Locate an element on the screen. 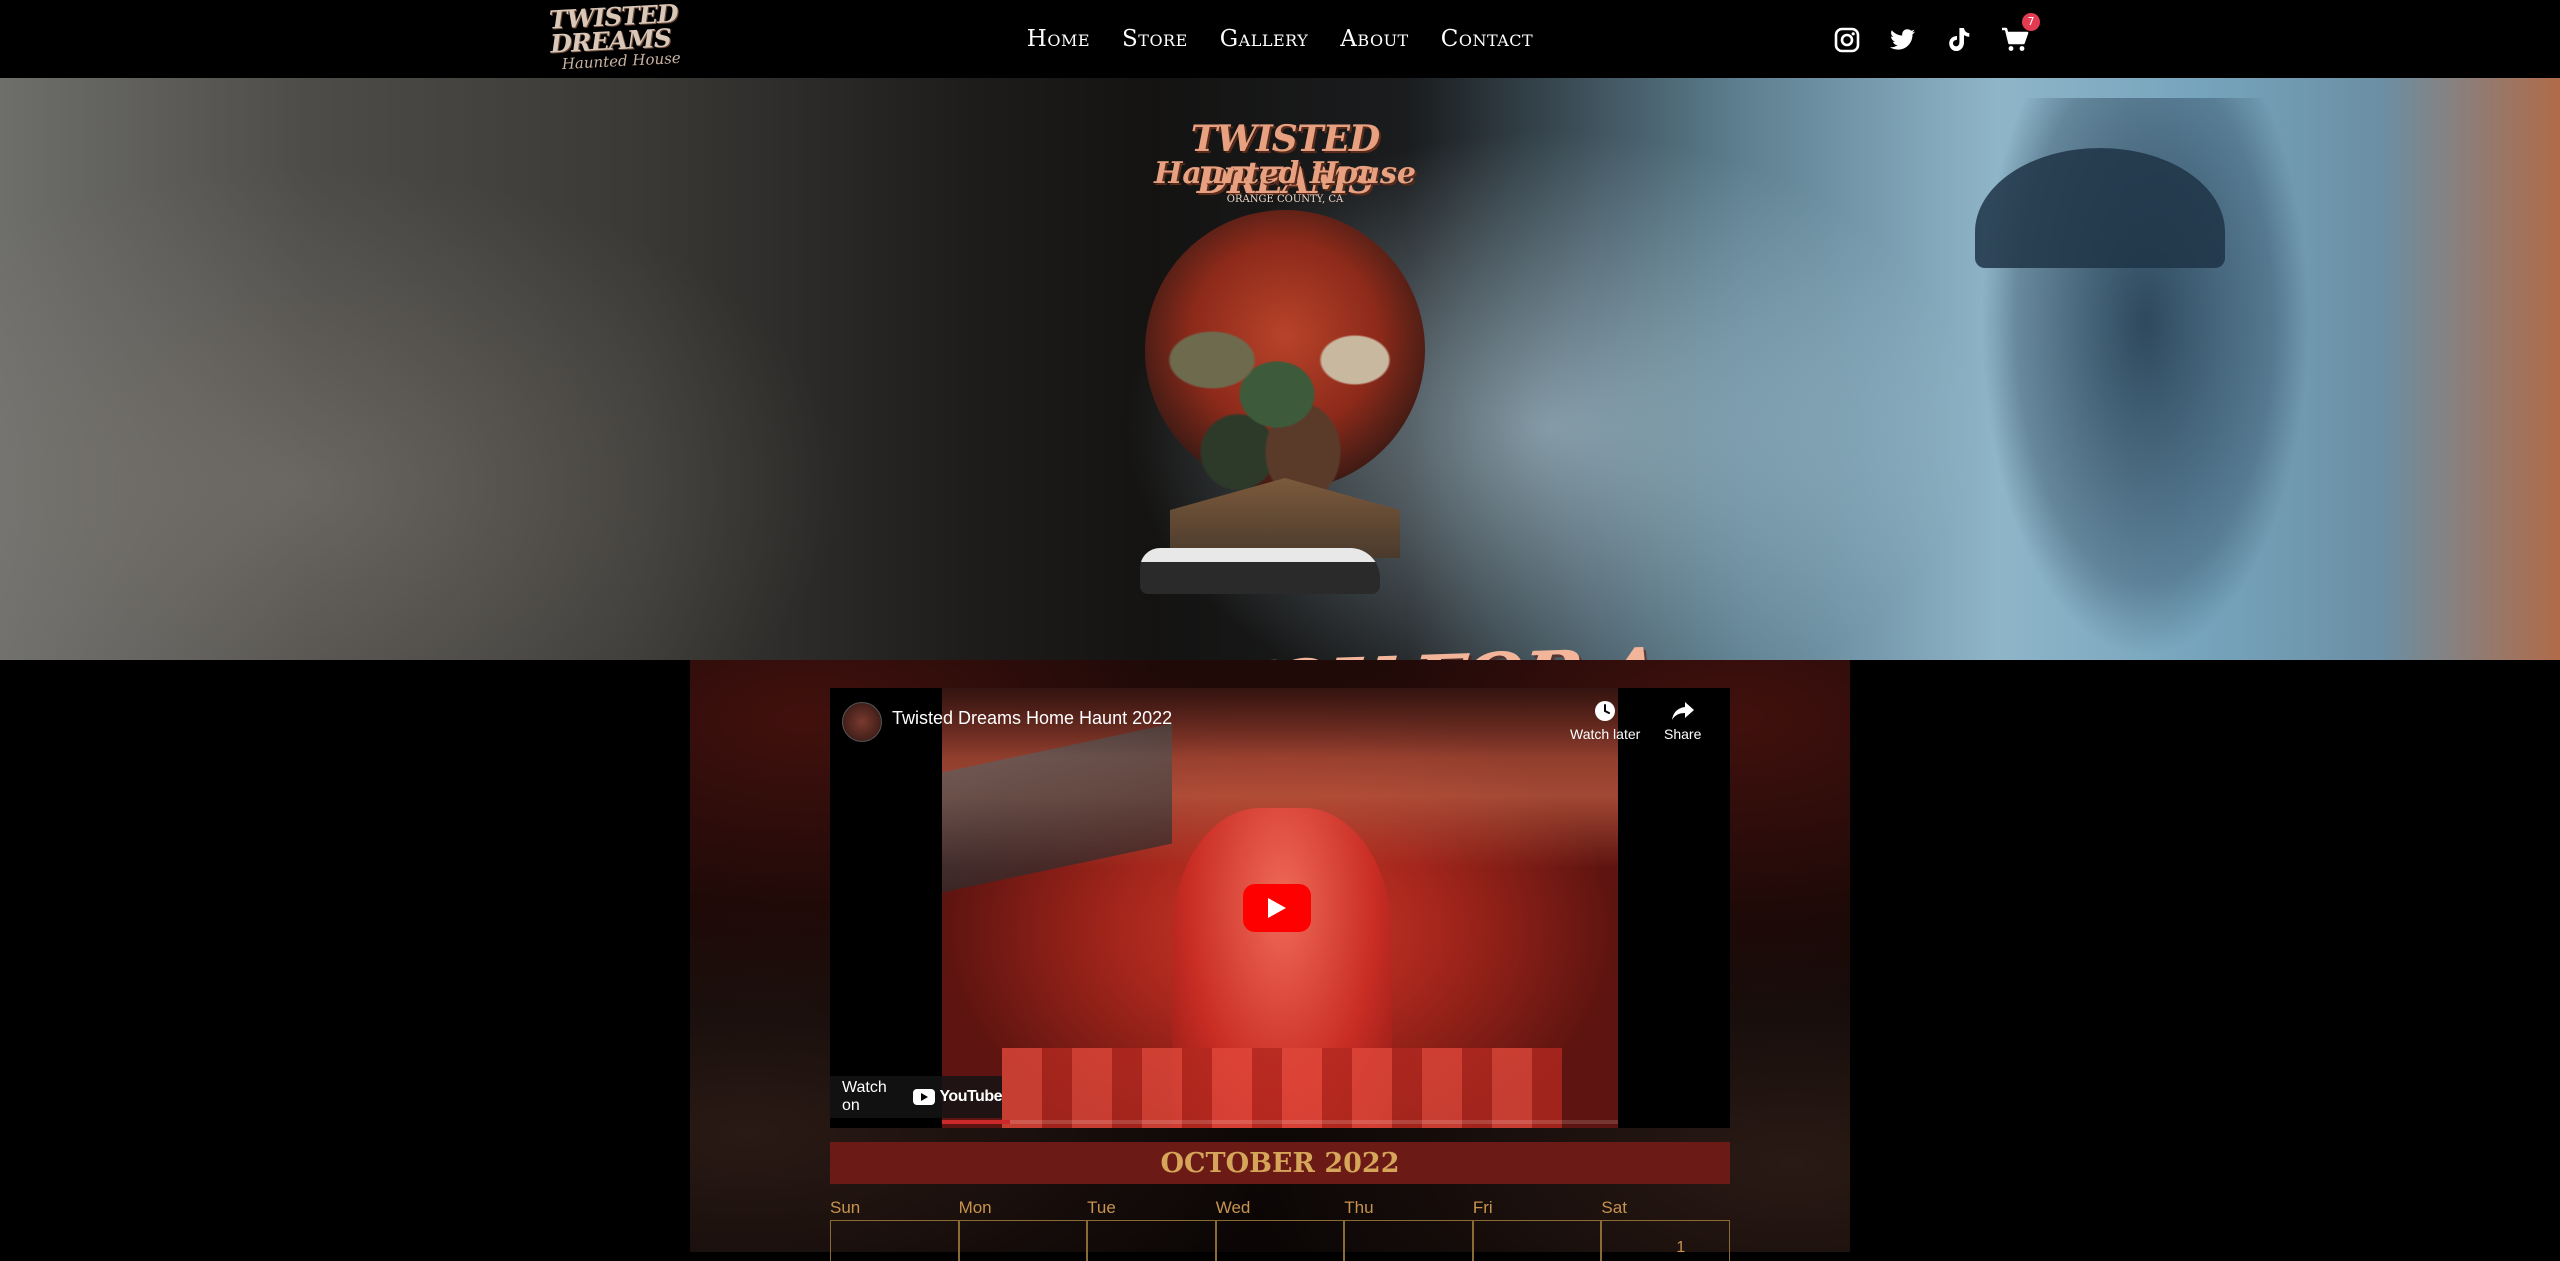 Image resolution: width=2560 pixels, height=1261 pixels. video-progress-fill is located at coordinates (976, 1122).